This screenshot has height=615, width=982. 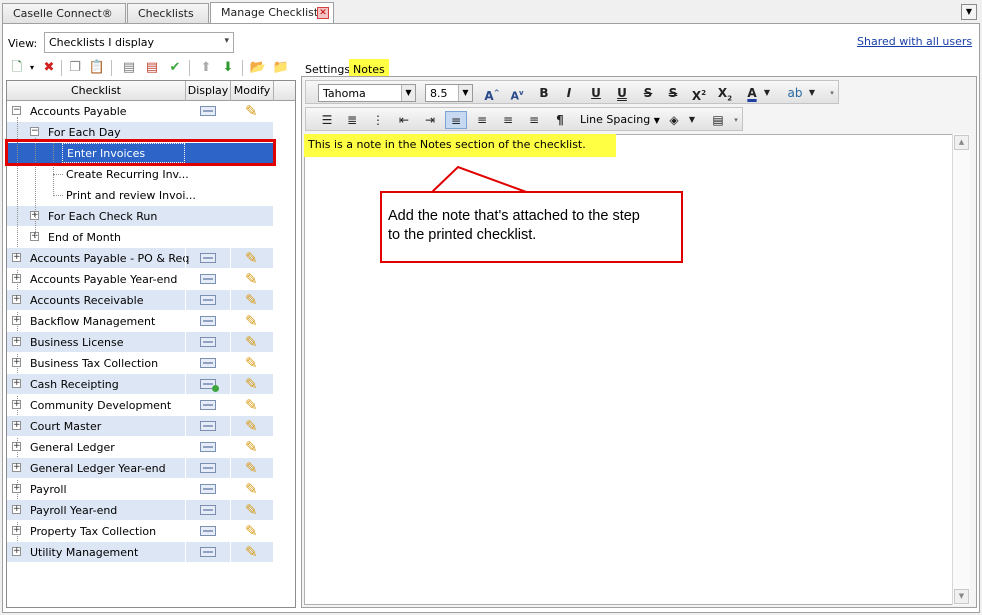 I want to click on tree-row-checklist: + Cash Receipting ✎, so click(x=140, y=384).